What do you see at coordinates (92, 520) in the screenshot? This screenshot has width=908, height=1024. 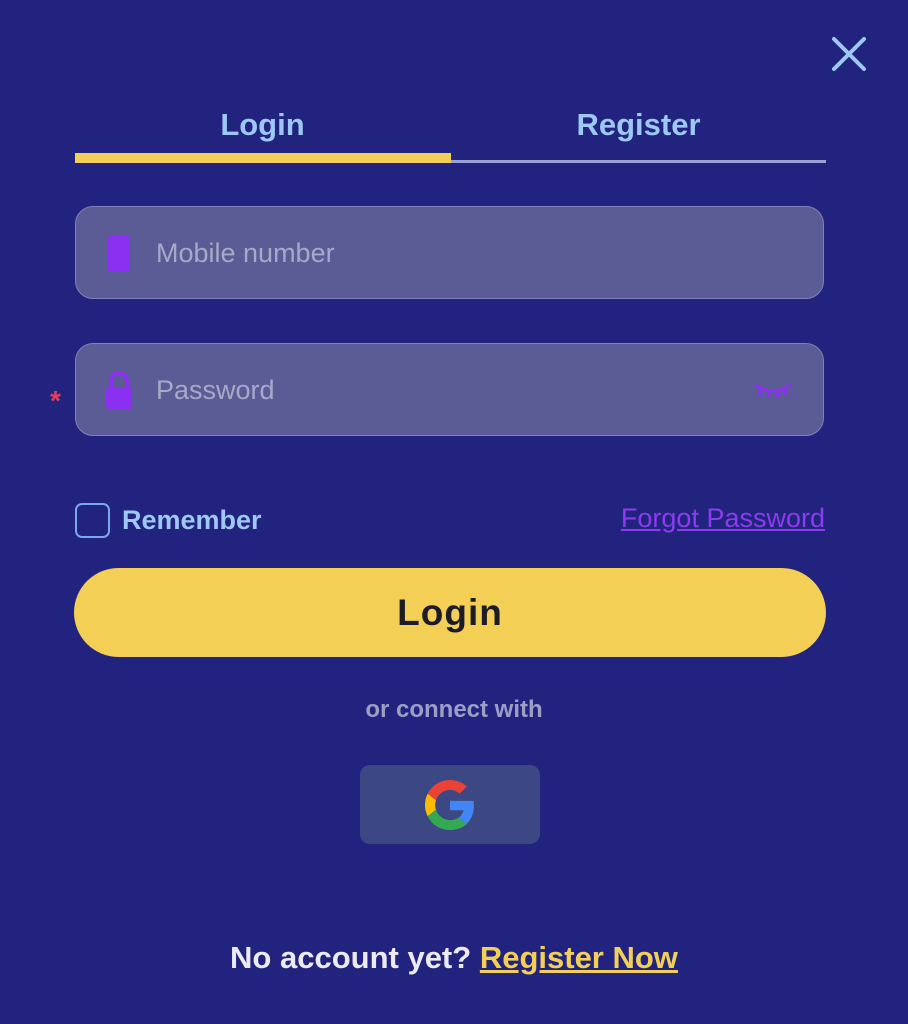 I see `checkbox-box` at bounding box center [92, 520].